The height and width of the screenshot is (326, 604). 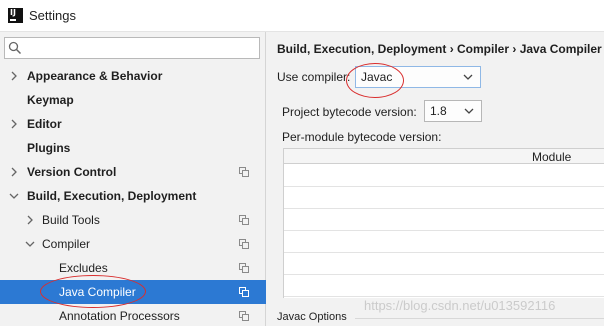 What do you see at coordinates (133, 124) in the screenshot?
I see `tree-item-editor: Editor` at bounding box center [133, 124].